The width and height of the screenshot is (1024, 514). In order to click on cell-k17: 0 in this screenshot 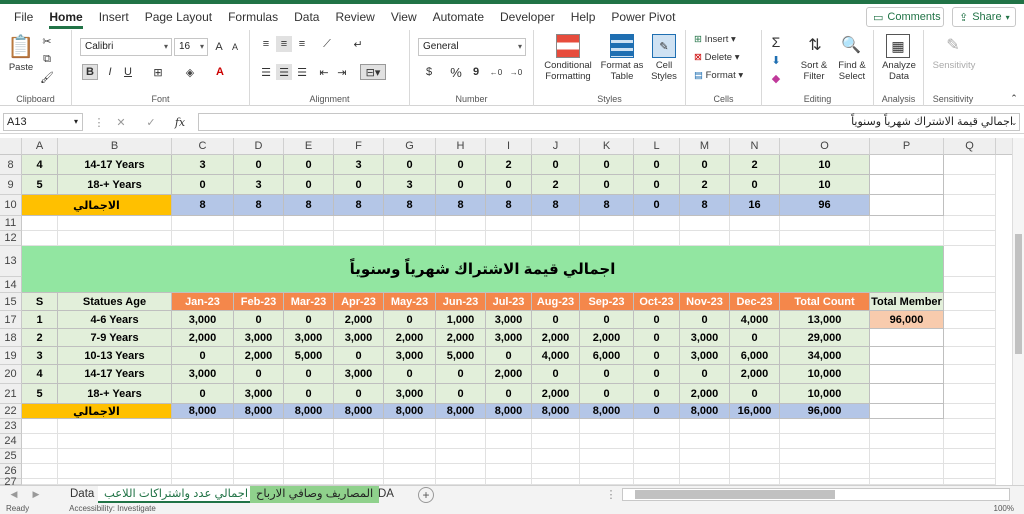, I will do `click(607, 320)`.